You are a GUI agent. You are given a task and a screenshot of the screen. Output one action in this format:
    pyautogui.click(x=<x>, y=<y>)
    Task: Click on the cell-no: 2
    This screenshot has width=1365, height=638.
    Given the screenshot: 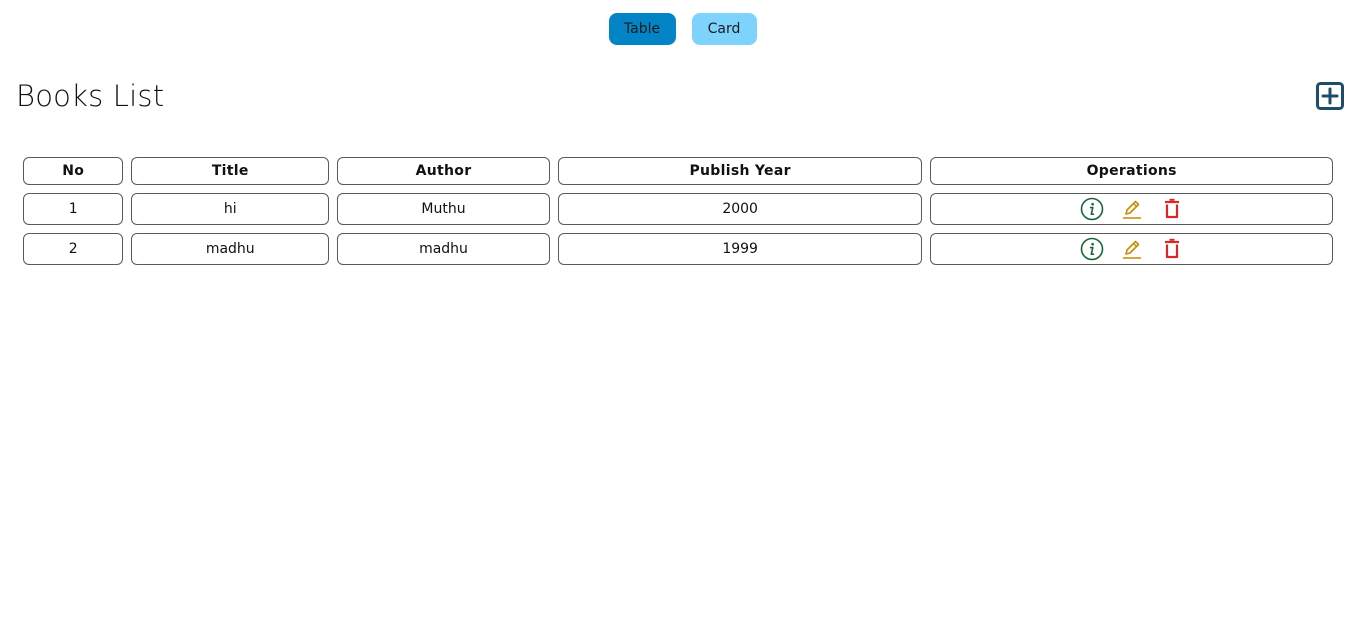 What is the action you would take?
    pyautogui.click(x=73, y=249)
    